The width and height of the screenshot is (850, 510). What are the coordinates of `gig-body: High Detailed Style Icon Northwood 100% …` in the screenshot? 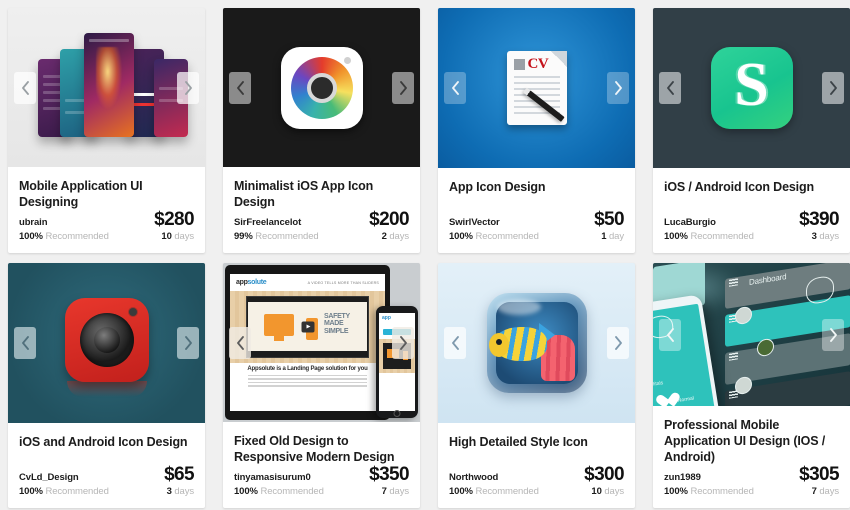 It's located at (536, 465).